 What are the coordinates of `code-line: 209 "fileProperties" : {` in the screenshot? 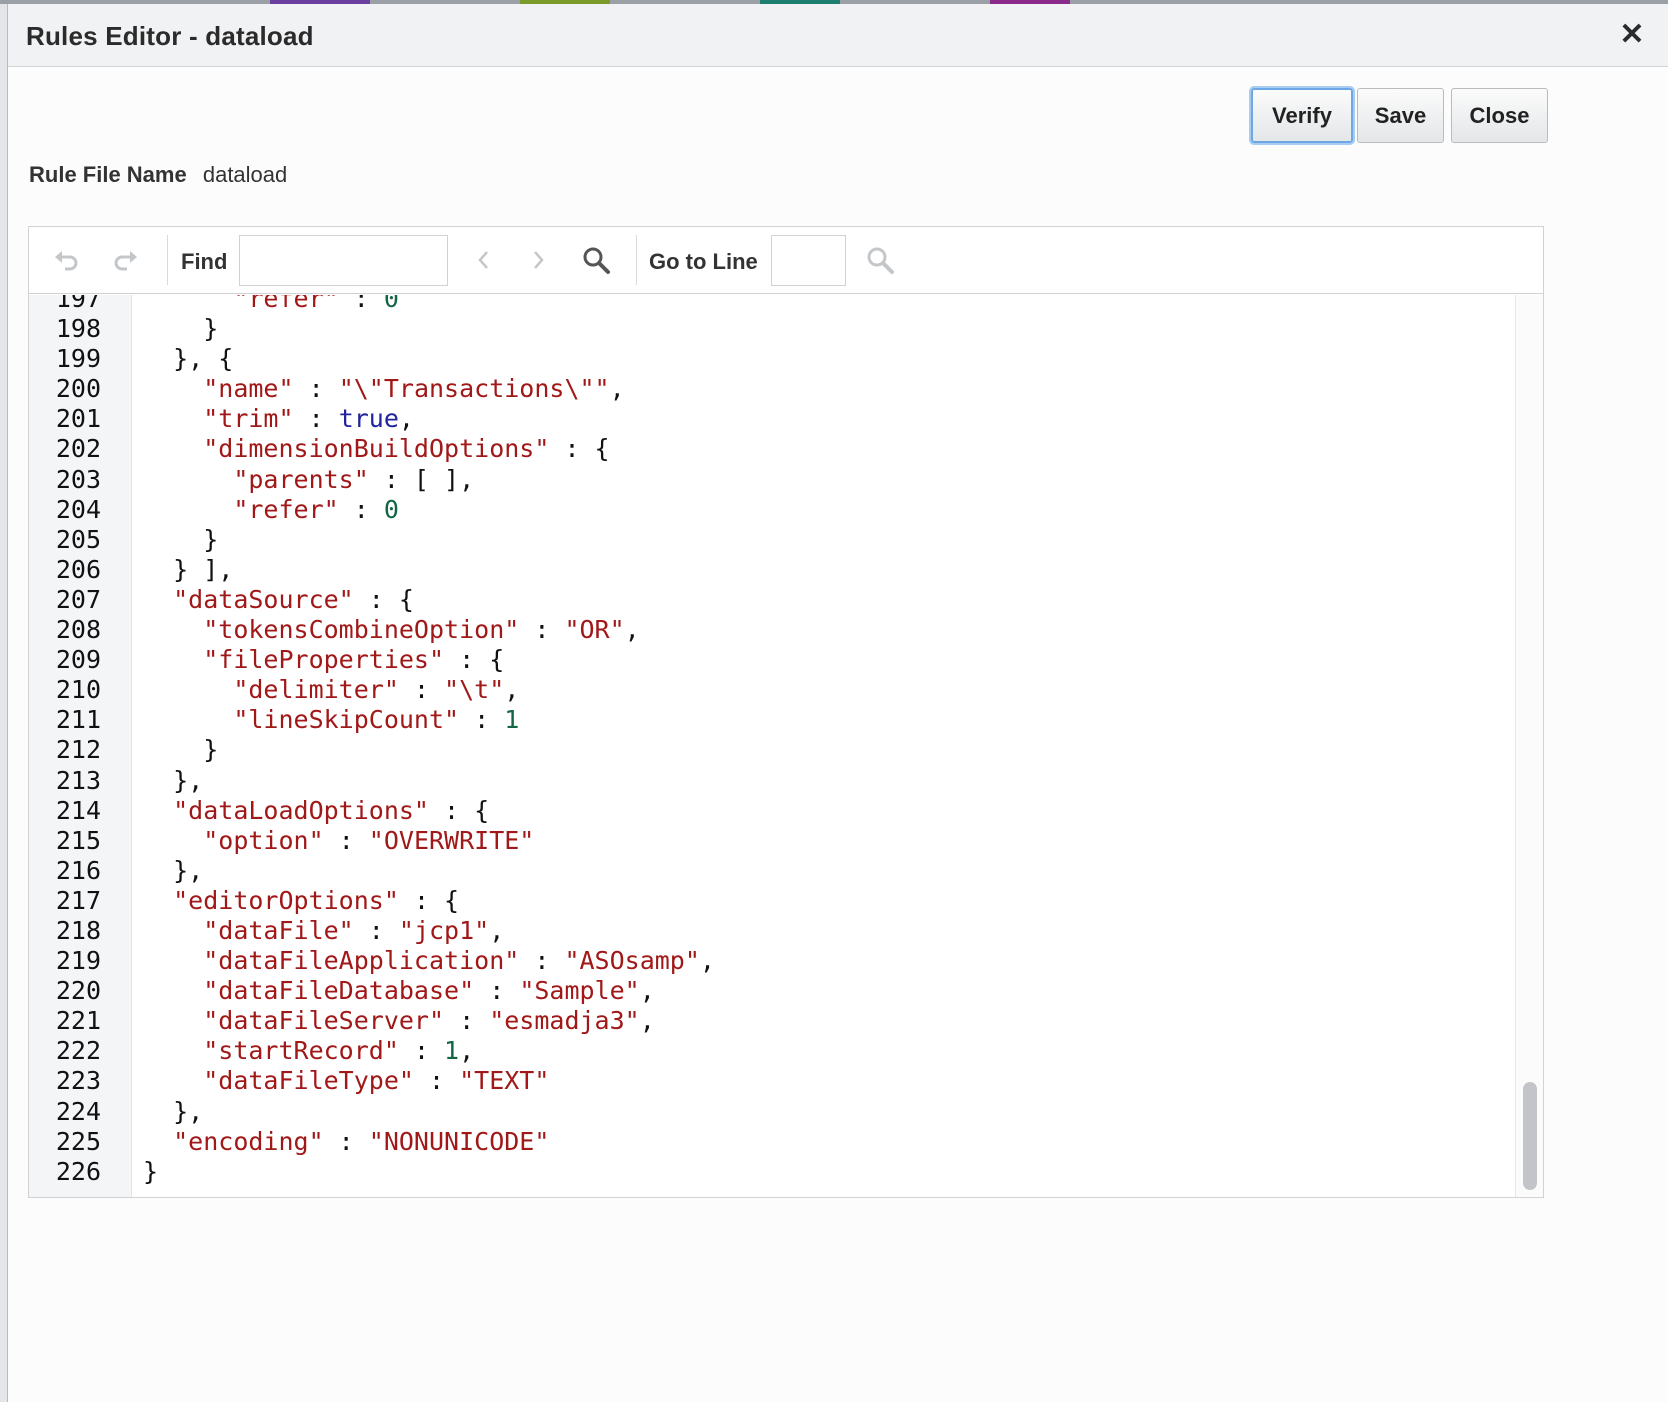 It's located at (771, 660).